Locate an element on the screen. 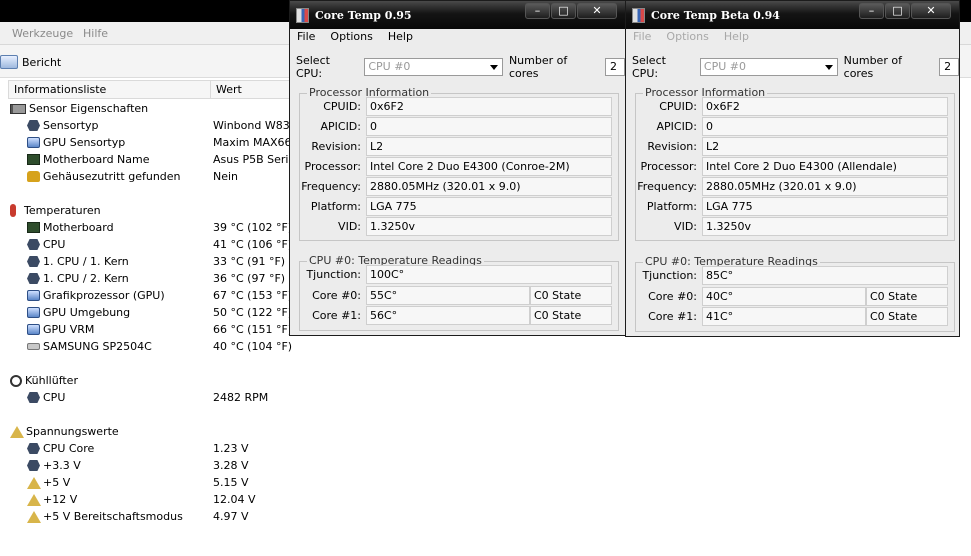  sensor-label: 1. CPU / 1. Kern is located at coordinates (86, 261).